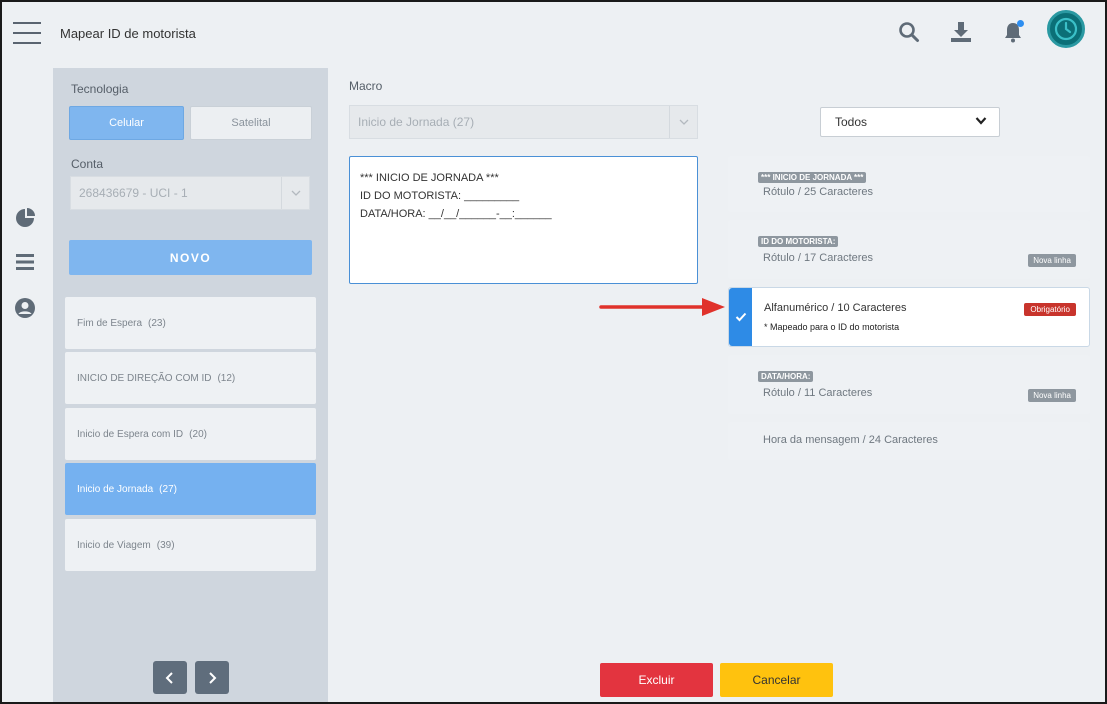  Describe the element at coordinates (100, 89) in the screenshot. I see `tecnologia-label: Tecnologia` at that location.